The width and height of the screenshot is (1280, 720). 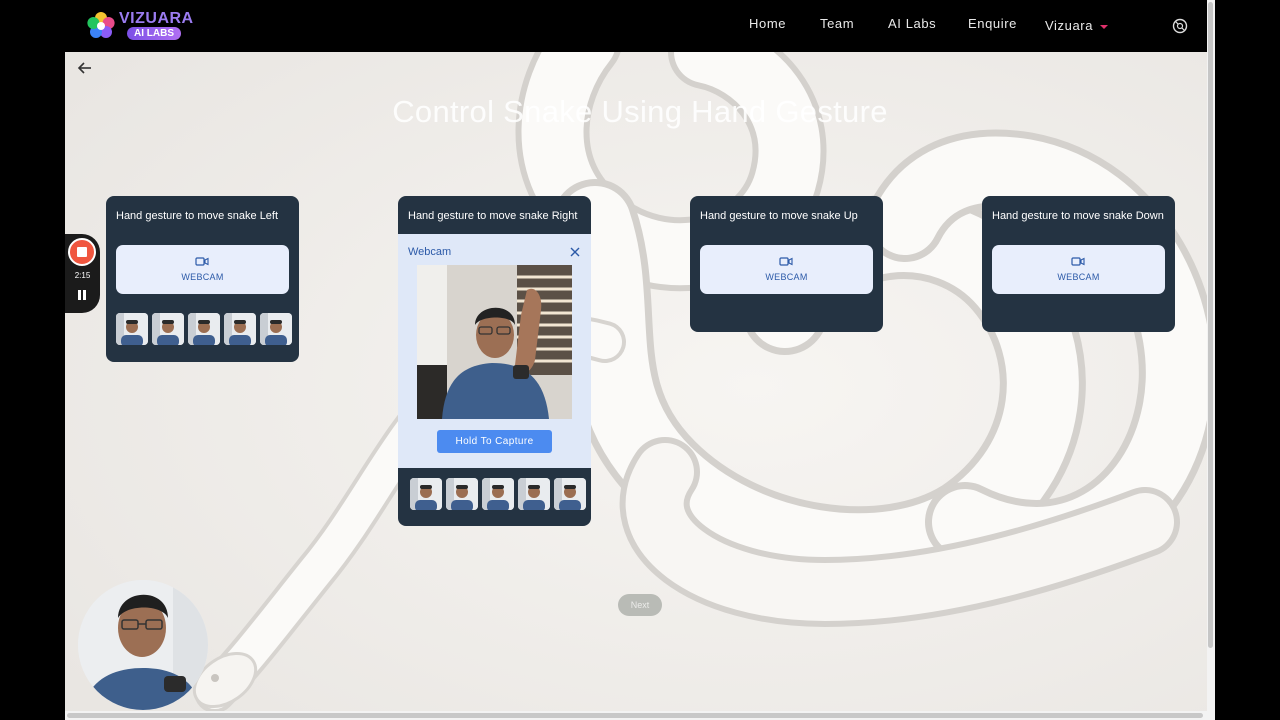 What do you see at coordinates (1078, 216) in the screenshot?
I see `card-title: Hand gesture to move snake Down` at bounding box center [1078, 216].